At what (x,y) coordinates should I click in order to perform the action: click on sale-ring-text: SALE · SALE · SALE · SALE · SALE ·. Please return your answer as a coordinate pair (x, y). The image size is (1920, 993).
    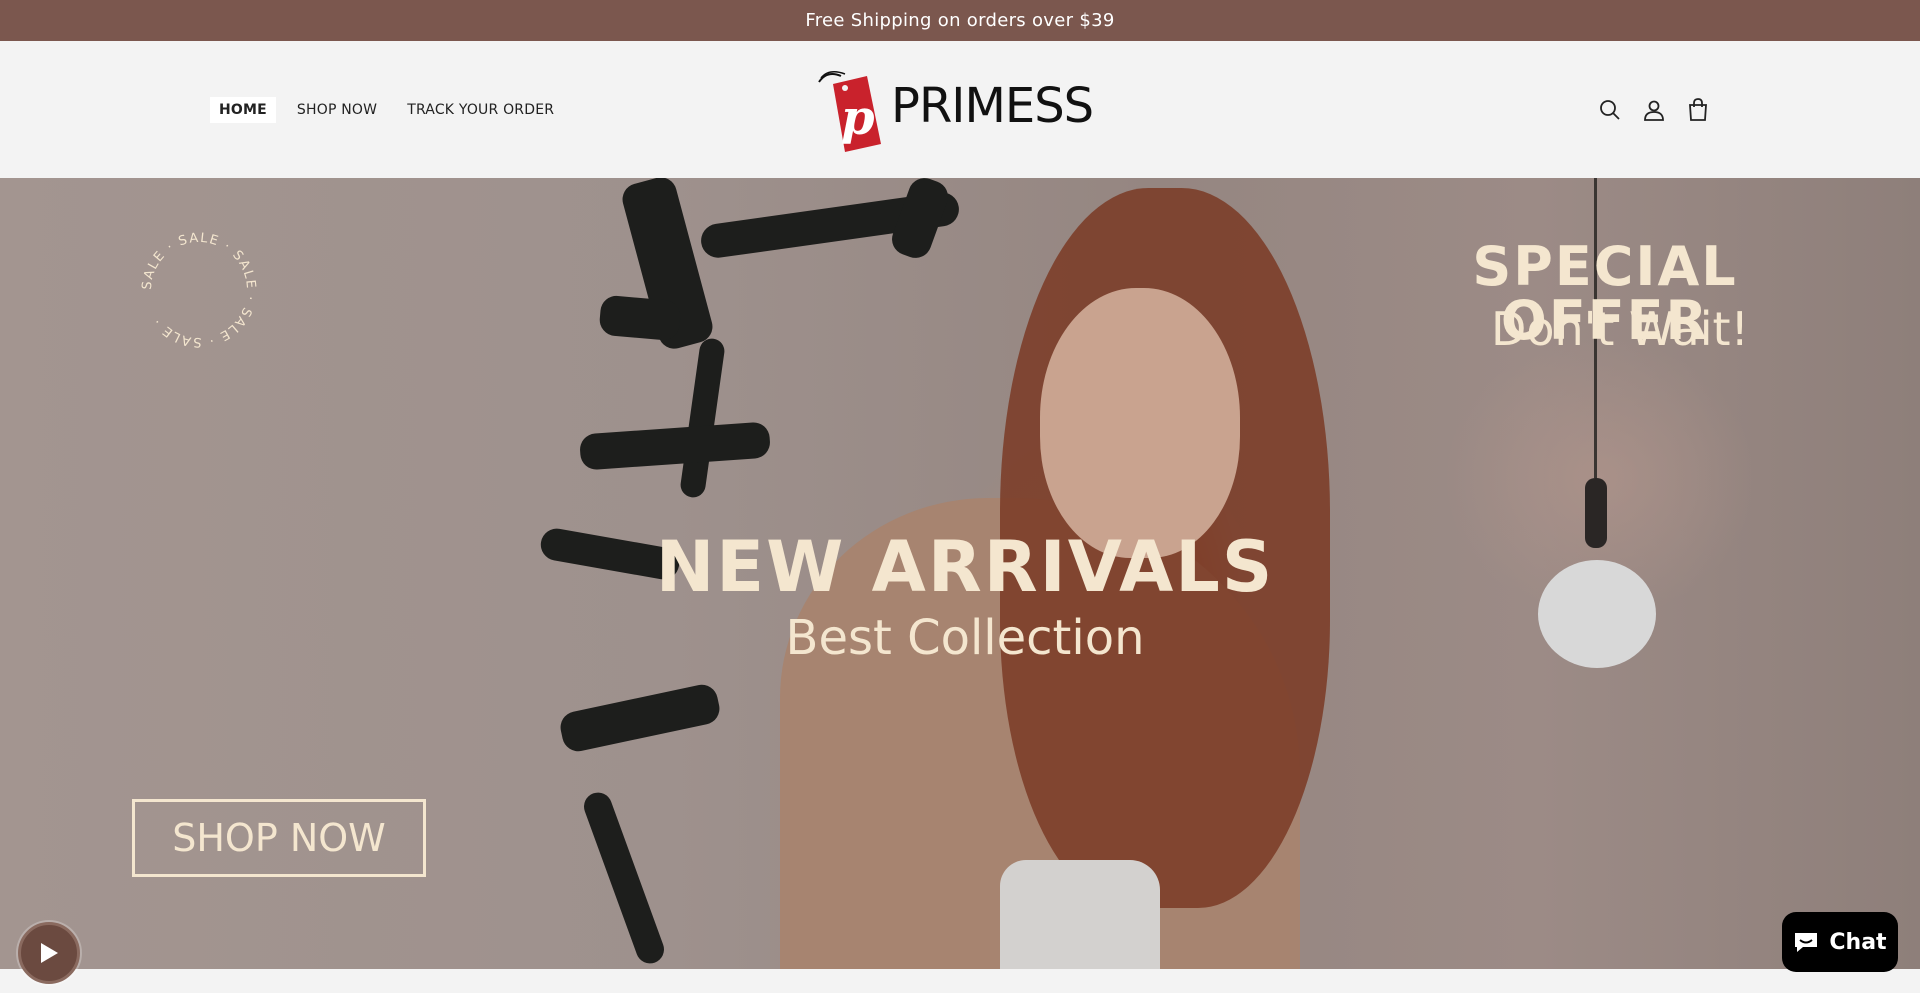
    Looking at the image, I should click on (198, 290).